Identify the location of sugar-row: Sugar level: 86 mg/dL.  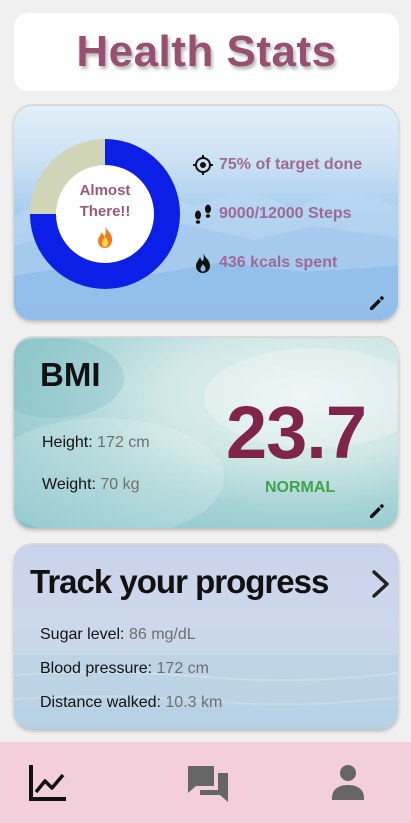
(118, 635).